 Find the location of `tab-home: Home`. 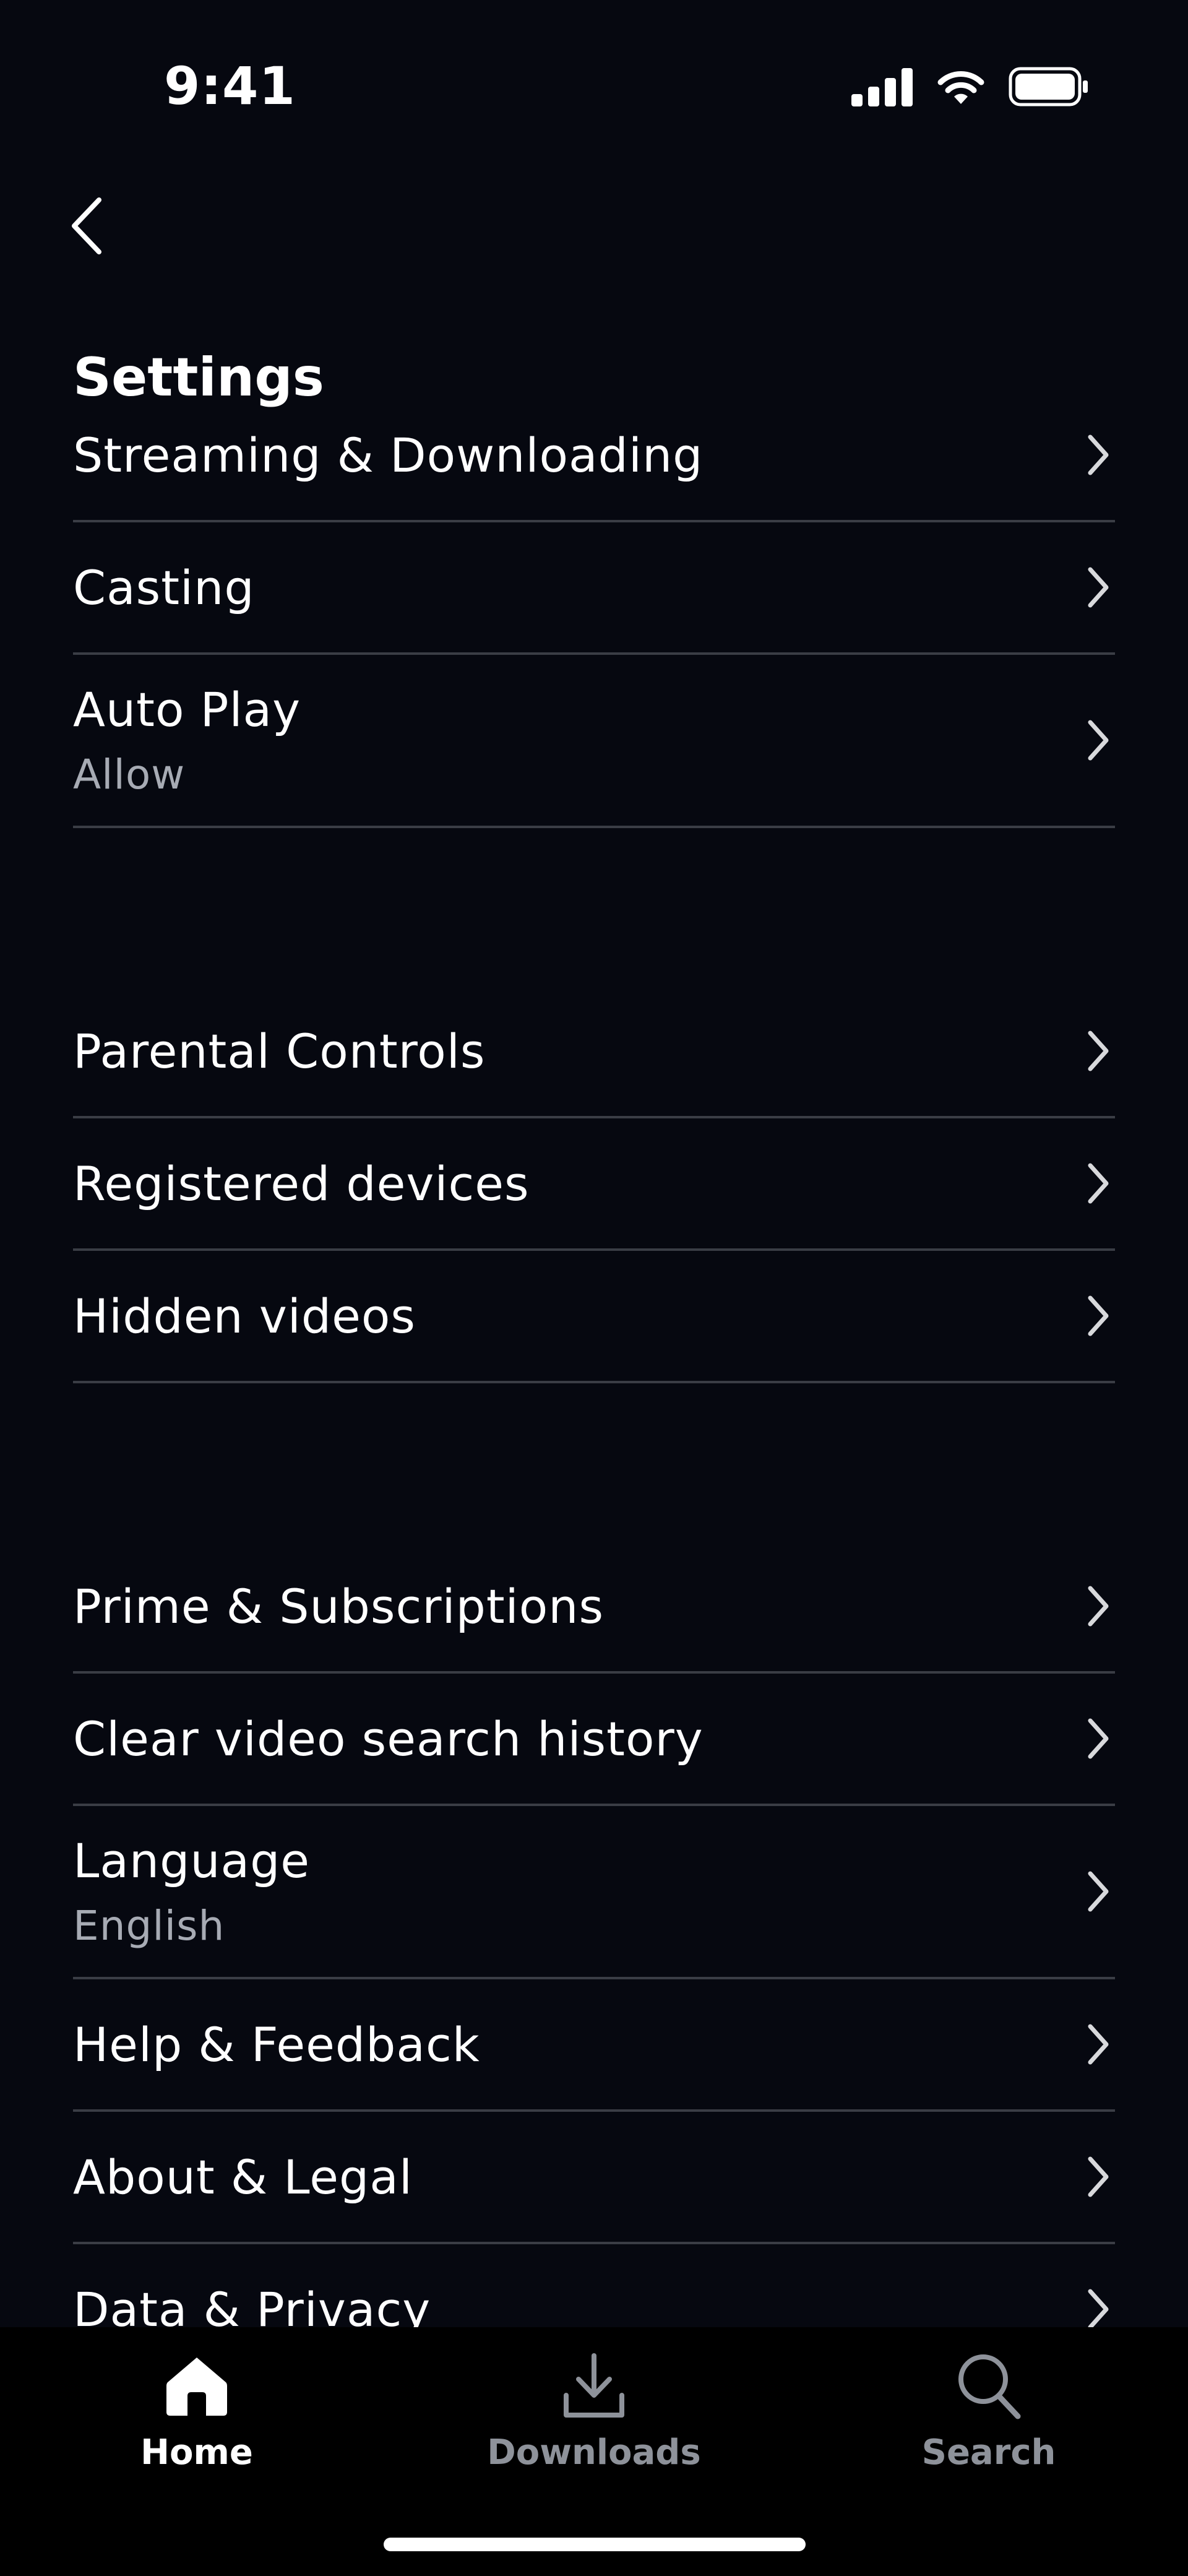

tab-home: Home is located at coordinates (197, 2409).